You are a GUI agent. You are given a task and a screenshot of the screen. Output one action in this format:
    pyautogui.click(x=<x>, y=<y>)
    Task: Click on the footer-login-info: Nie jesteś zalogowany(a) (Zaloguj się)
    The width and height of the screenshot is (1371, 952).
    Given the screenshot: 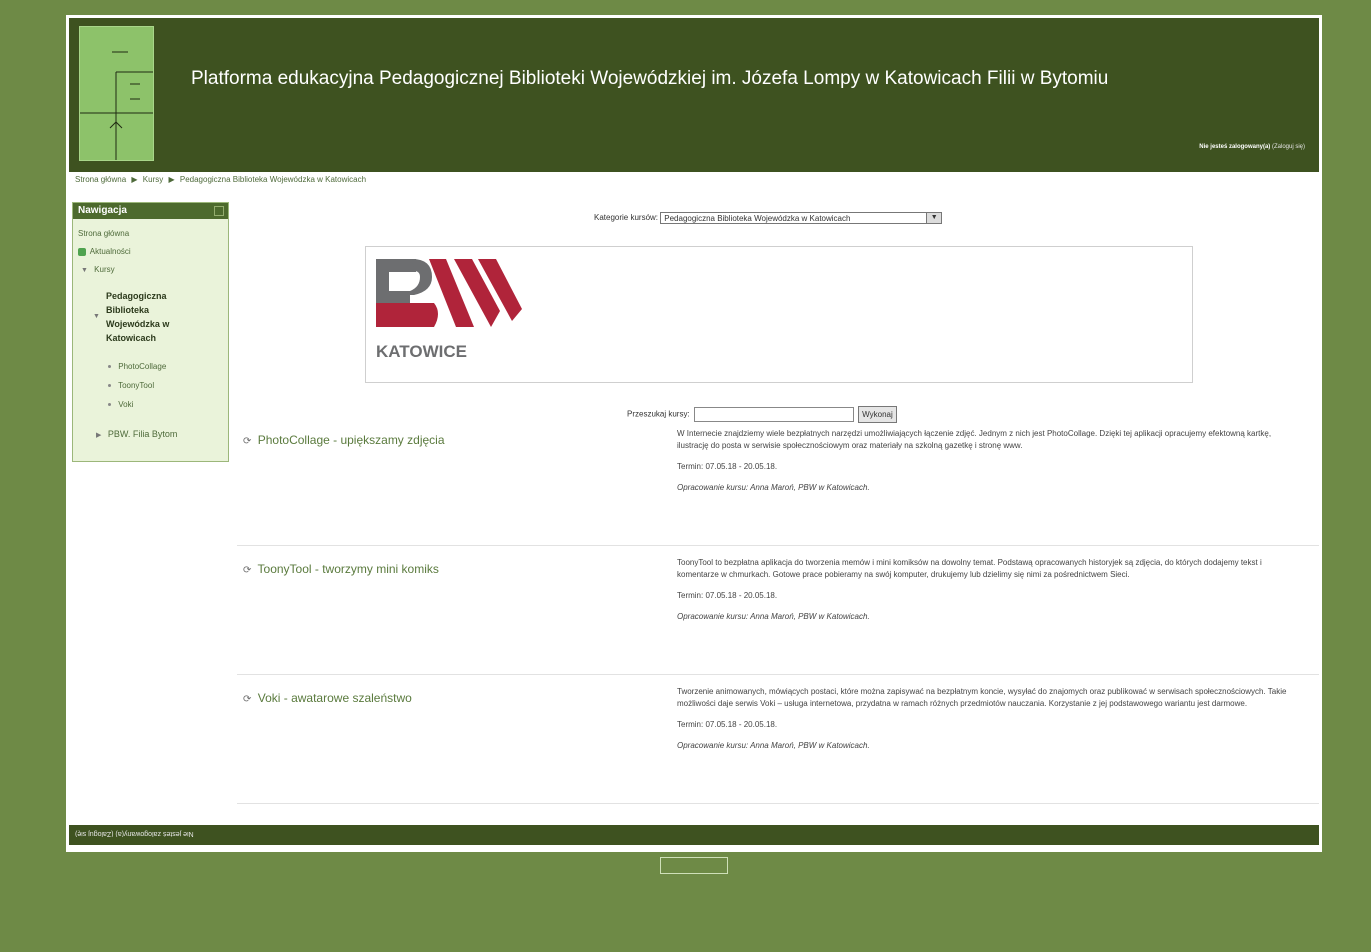 What is the action you would take?
    pyautogui.click(x=134, y=833)
    